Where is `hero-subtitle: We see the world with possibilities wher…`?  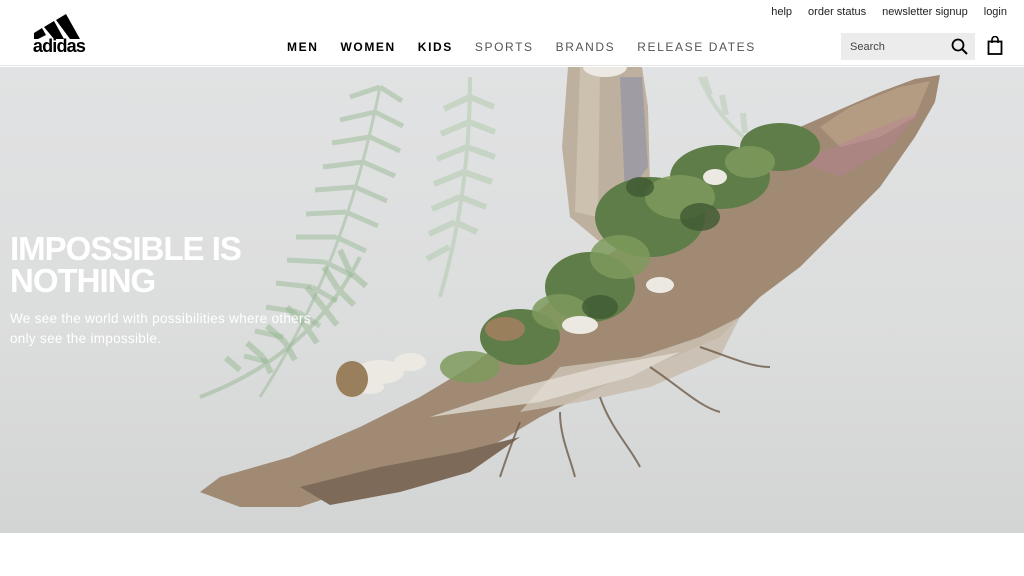
hero-subtitle: We see the world with possibilities wher… is located at coordinates (160, 328).